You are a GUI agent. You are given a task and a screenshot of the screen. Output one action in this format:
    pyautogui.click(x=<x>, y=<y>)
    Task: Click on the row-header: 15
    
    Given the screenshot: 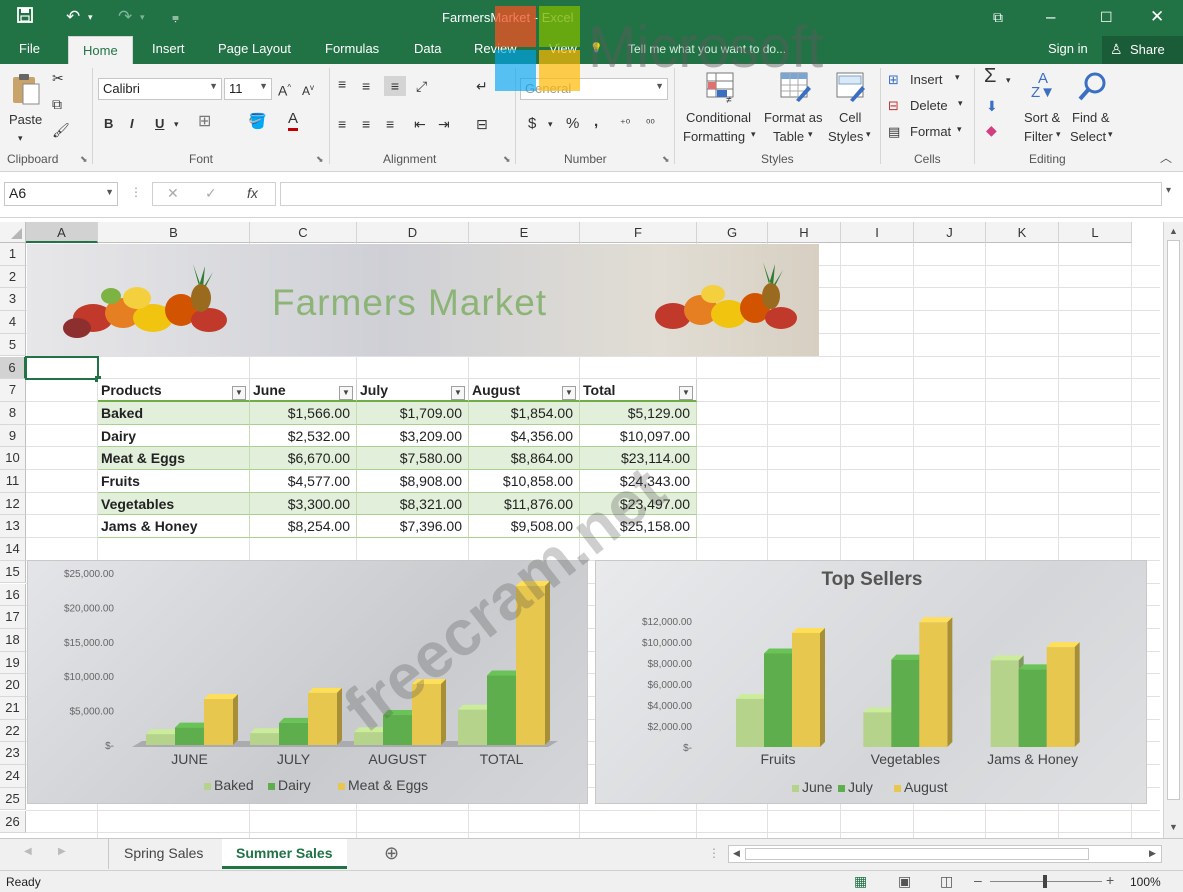 What is the action you would take?
    pyautogui.click(x=13, y=572)
    